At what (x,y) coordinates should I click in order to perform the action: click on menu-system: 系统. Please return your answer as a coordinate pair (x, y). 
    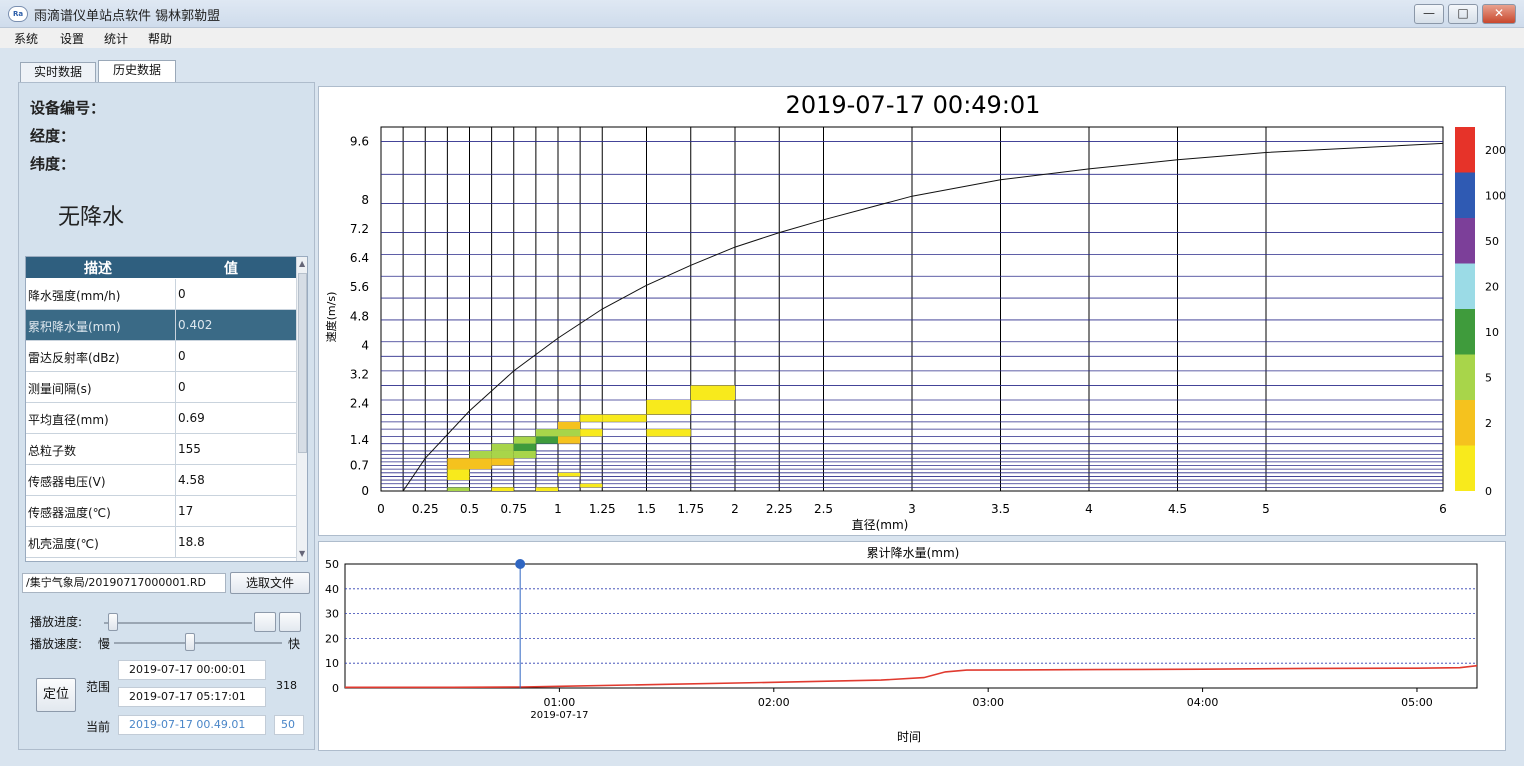
    Looking at the image, I should click on (26, 38).